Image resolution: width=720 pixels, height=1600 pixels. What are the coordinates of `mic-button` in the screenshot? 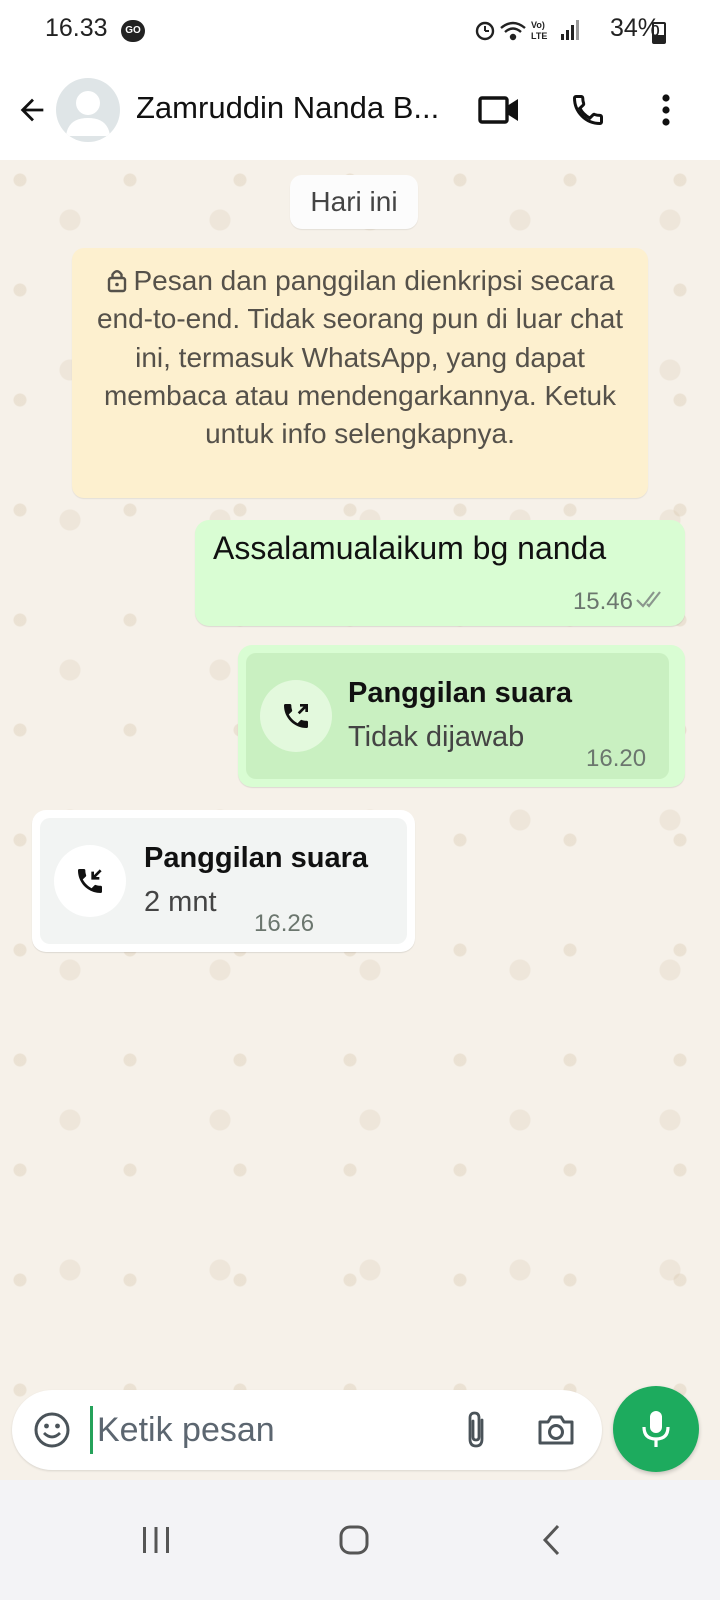 It's located at (656, 1429).